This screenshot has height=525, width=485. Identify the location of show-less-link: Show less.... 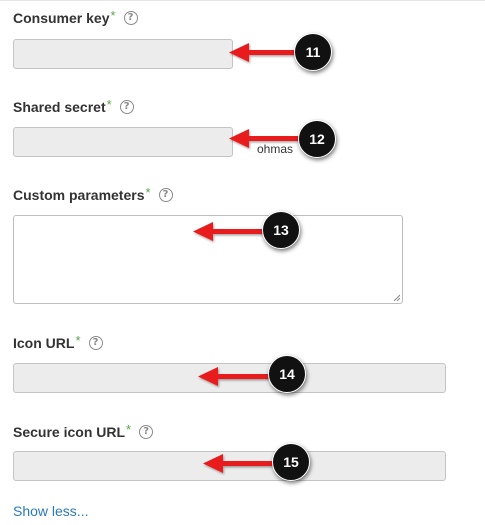
(50, 511).